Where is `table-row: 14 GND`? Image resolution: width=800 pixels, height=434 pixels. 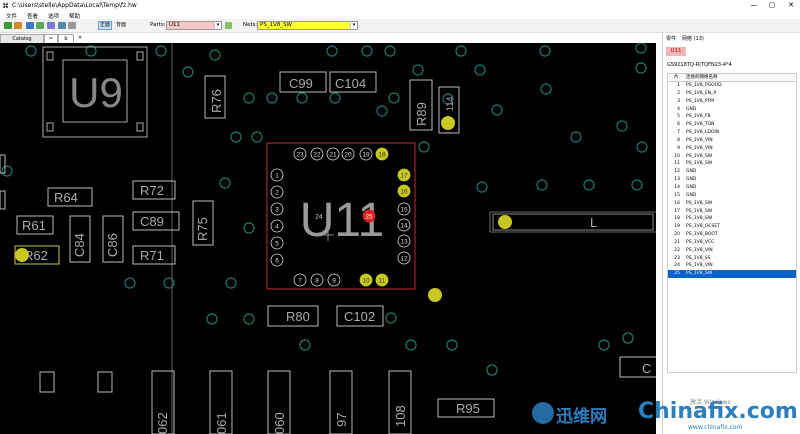
table-row: 14 GND is located at coordinates (732, 188).